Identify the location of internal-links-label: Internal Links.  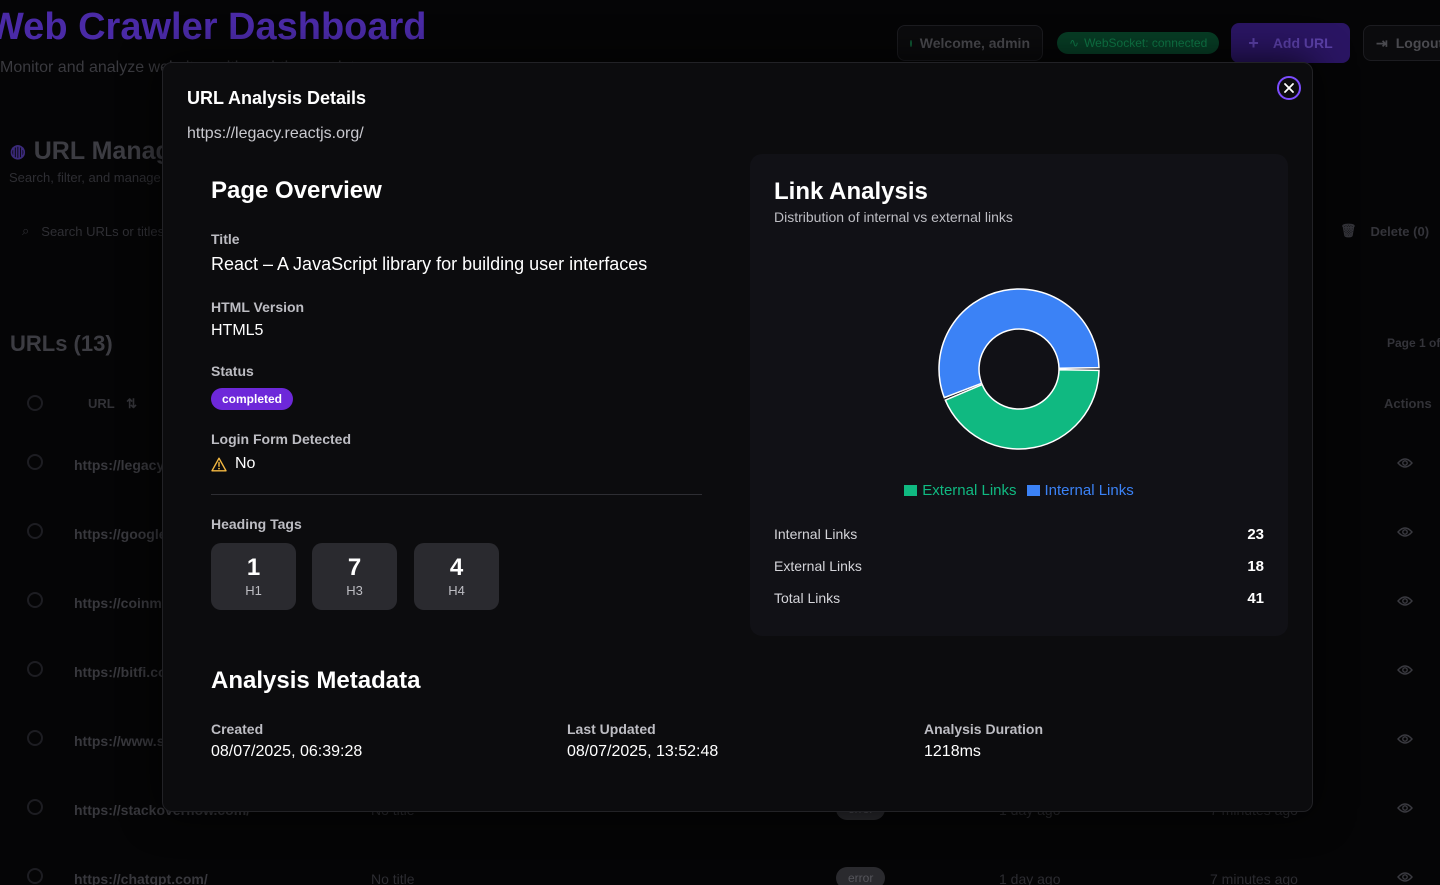
(816, 534).